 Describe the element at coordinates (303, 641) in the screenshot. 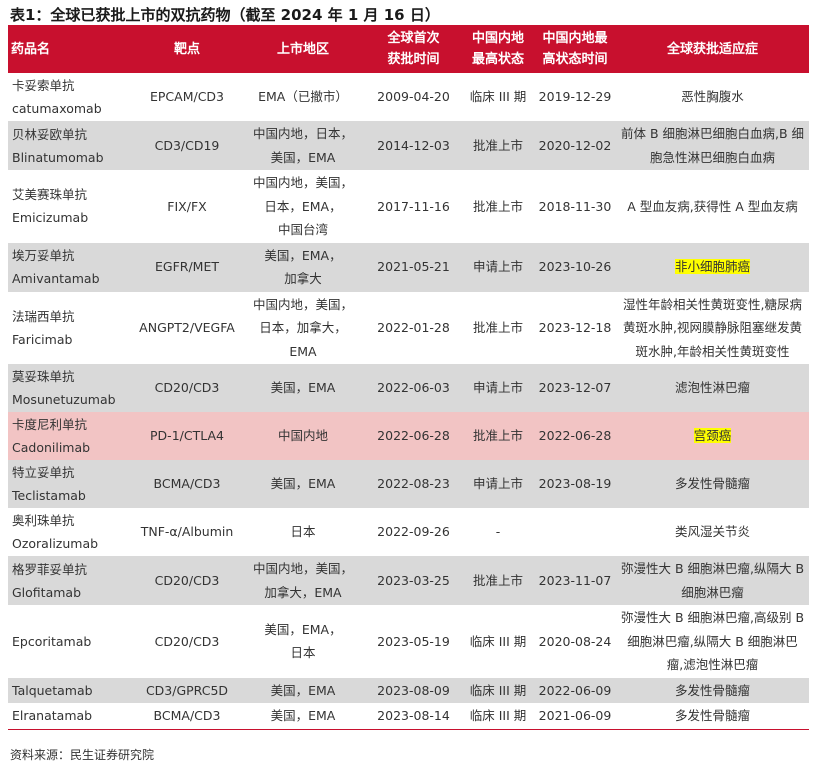

I see `region-cell: 美国，EMA， 日本` at that location.